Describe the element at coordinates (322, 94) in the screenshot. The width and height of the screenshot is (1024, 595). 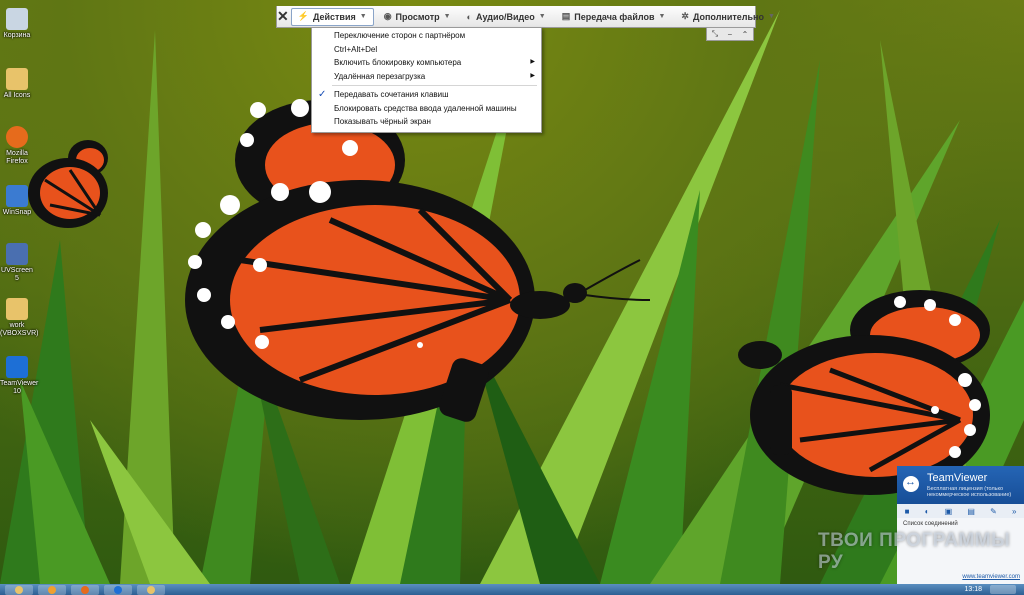
I see `checkmark-icon: ✓` at that location.